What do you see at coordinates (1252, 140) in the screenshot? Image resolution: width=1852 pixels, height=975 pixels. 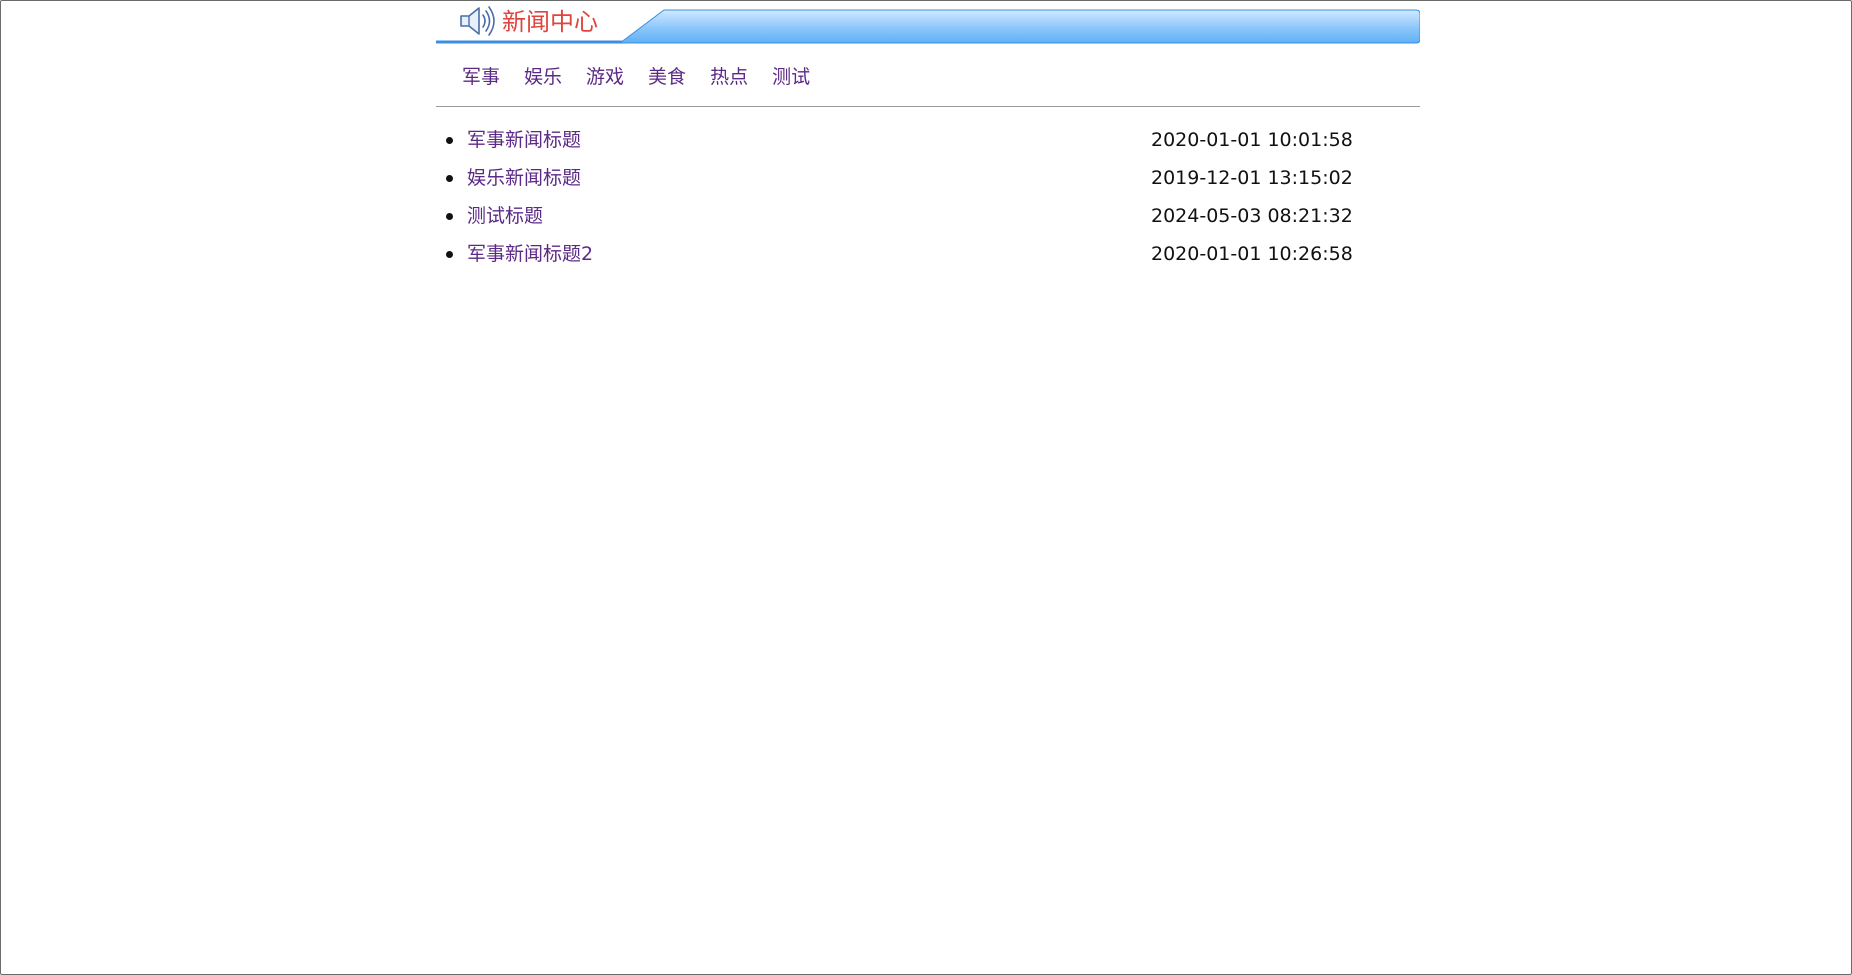 I see `news-timestamp: 2020-01-01 10:01:58` at bounding box center [1252, 140].